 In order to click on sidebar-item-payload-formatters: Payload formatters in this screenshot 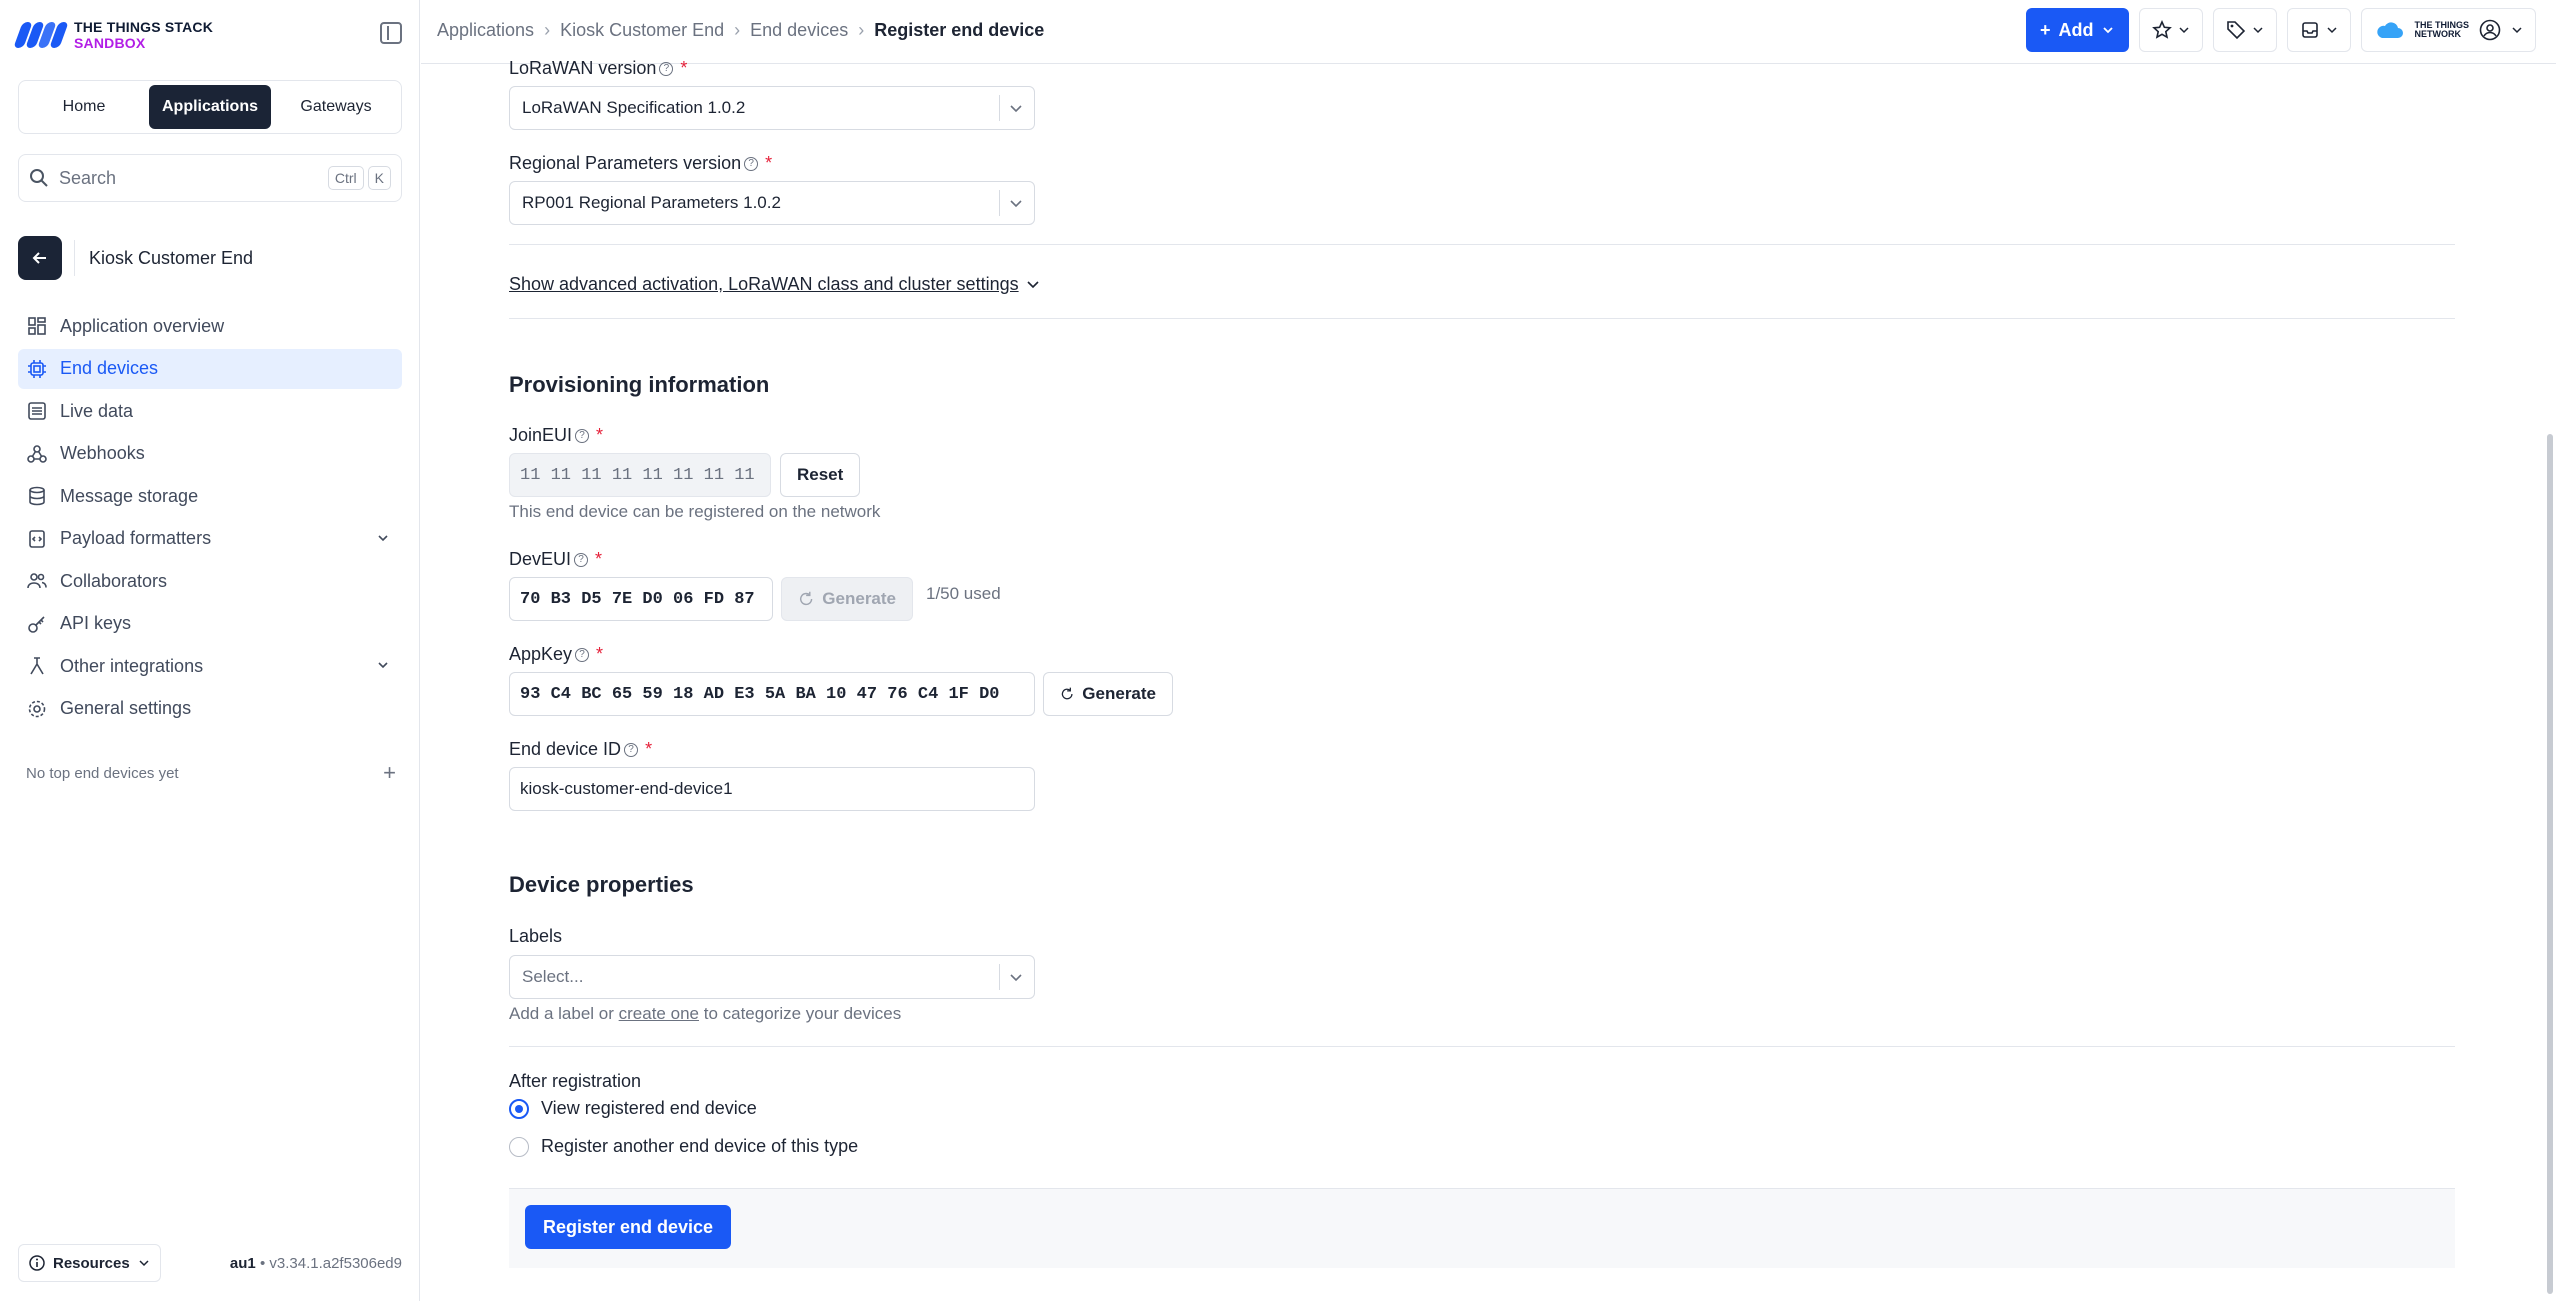, I will do `click(210, 539)`.